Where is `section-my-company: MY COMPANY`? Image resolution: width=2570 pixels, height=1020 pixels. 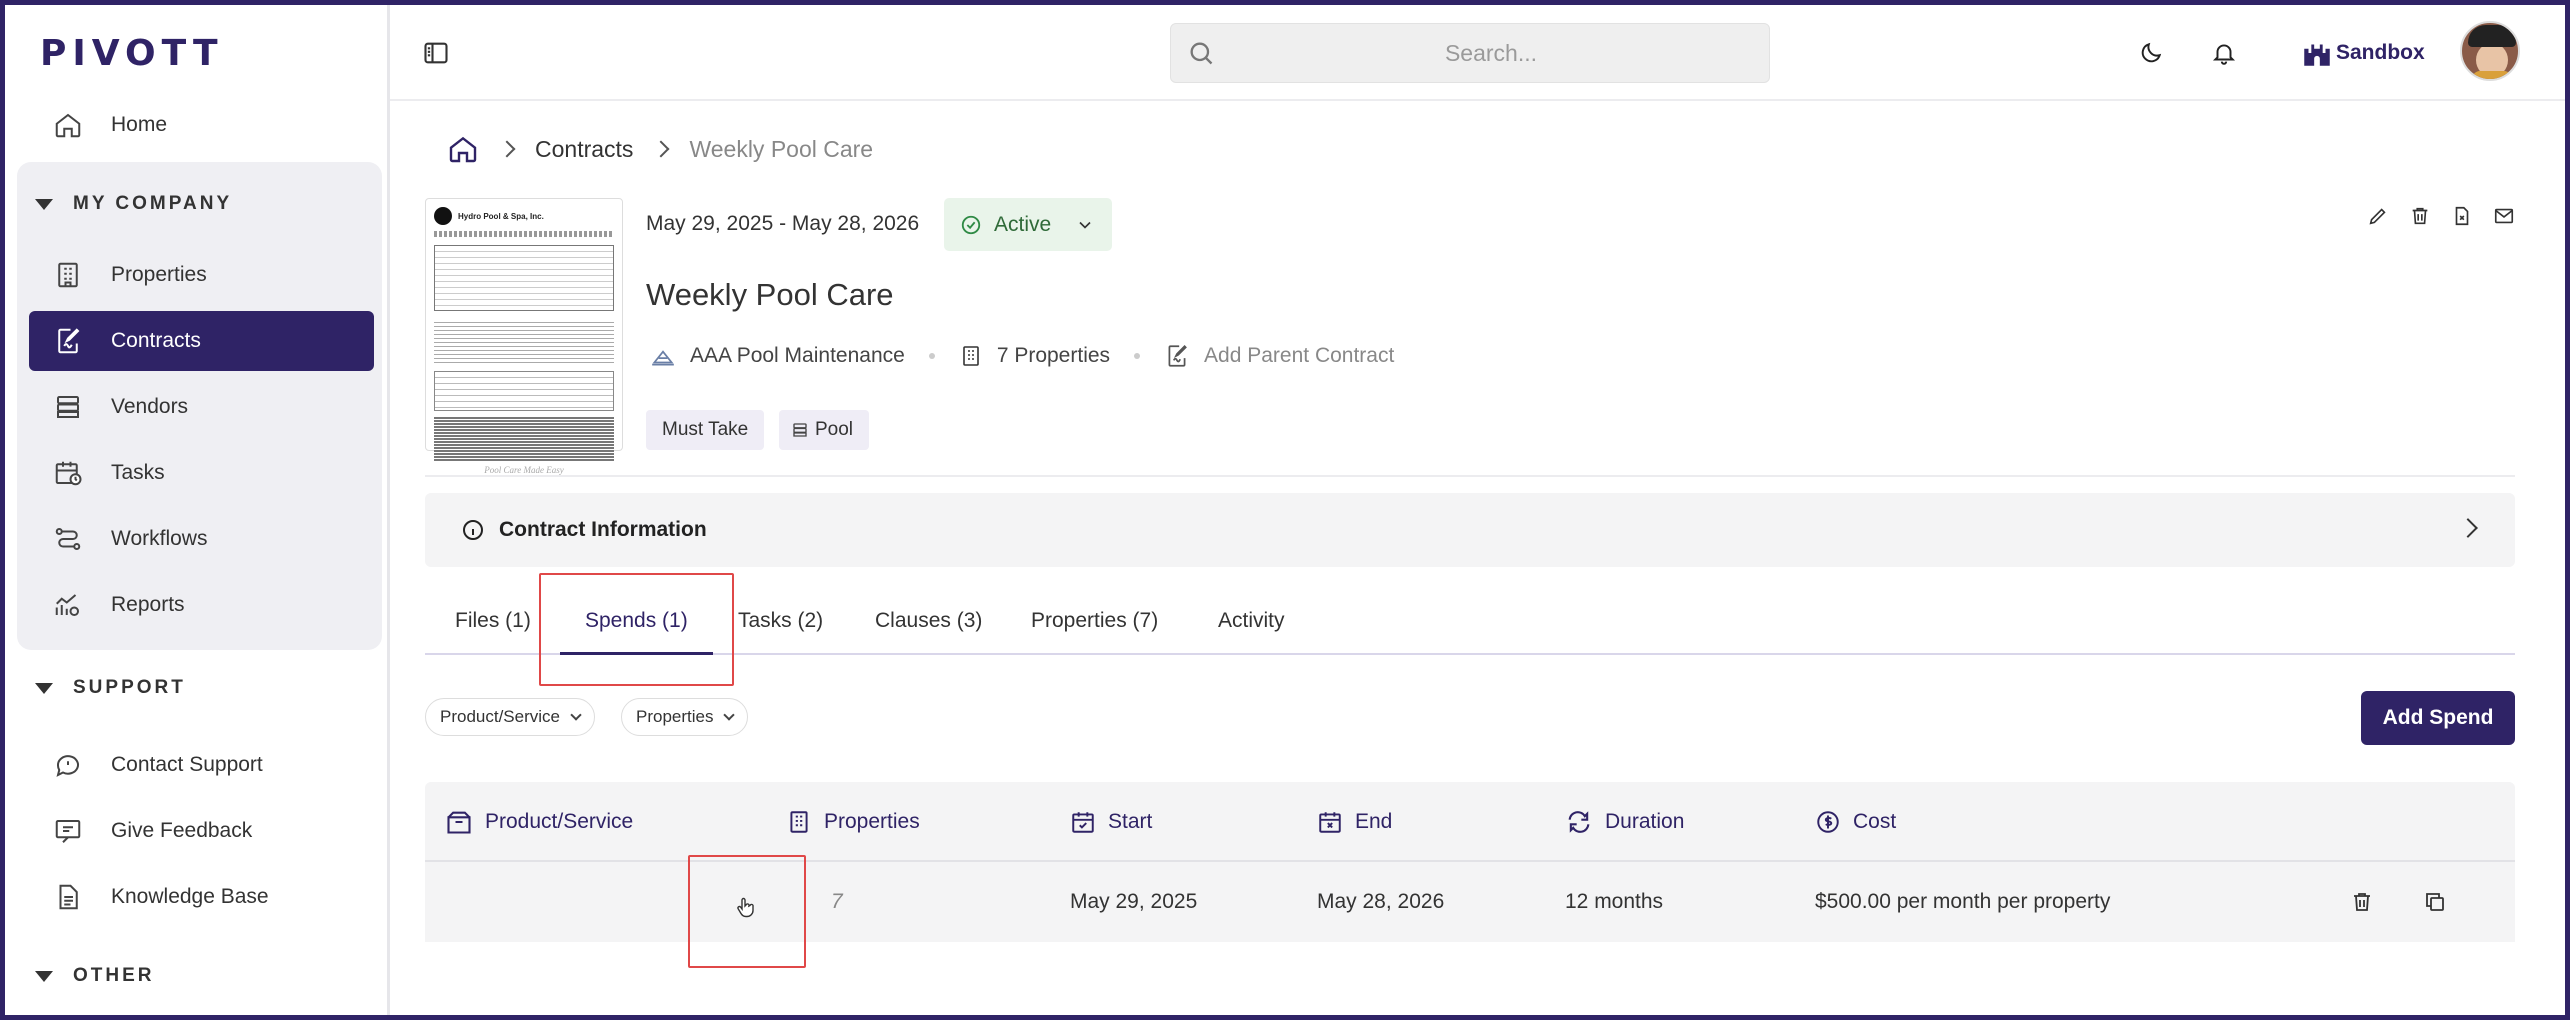 section-my-company: MY COMPANY is located at coordinates (133, 204).